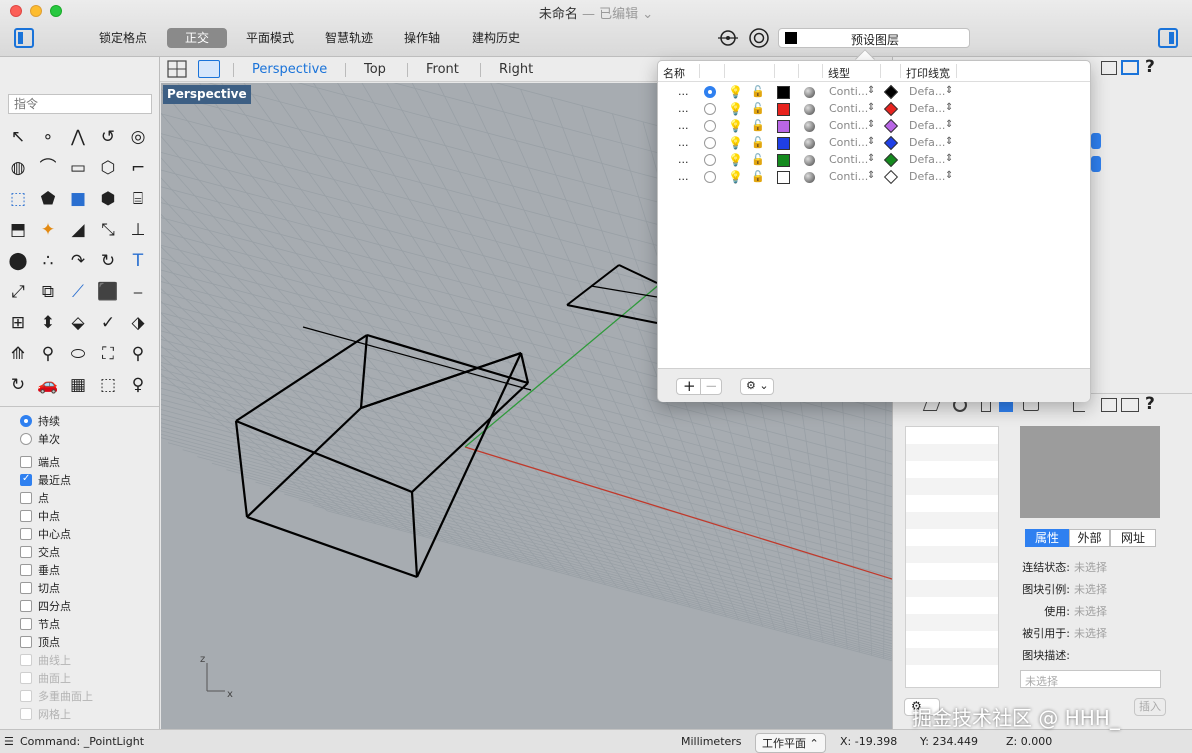 Image resolution: width=1192 pixels, height=753 pixels. What do you see at coordinates (138, 354) in the screenshot?
I see `tool-icon: ⚲` at bounding box center [138, 354].